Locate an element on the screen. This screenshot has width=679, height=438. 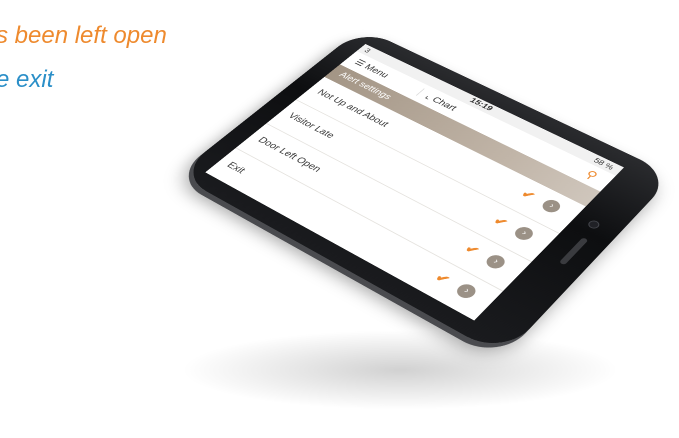
alert-label: Exit is located at coordinates (236, 168).